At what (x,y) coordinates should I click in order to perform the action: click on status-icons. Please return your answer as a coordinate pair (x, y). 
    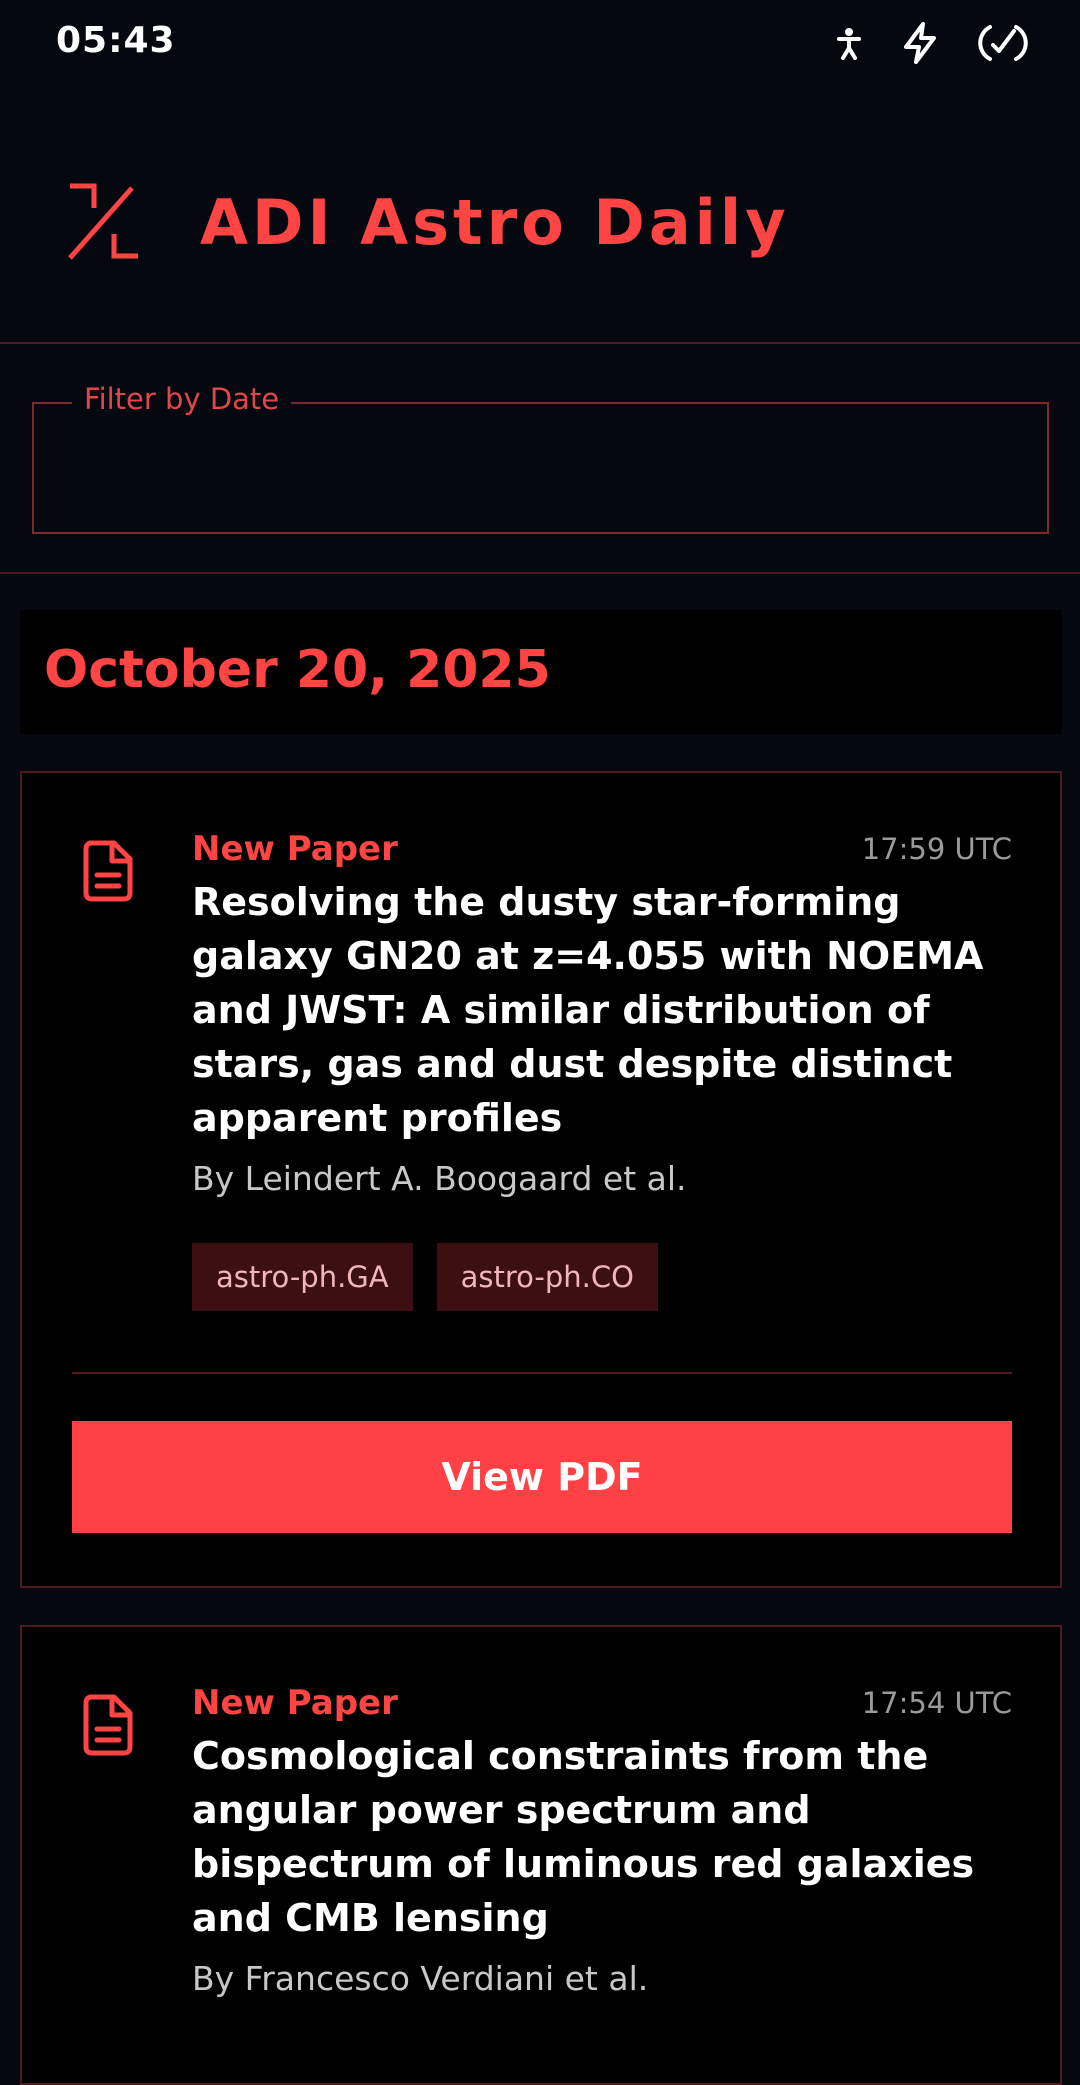
    Looking at the image, I should click on (932, 43).